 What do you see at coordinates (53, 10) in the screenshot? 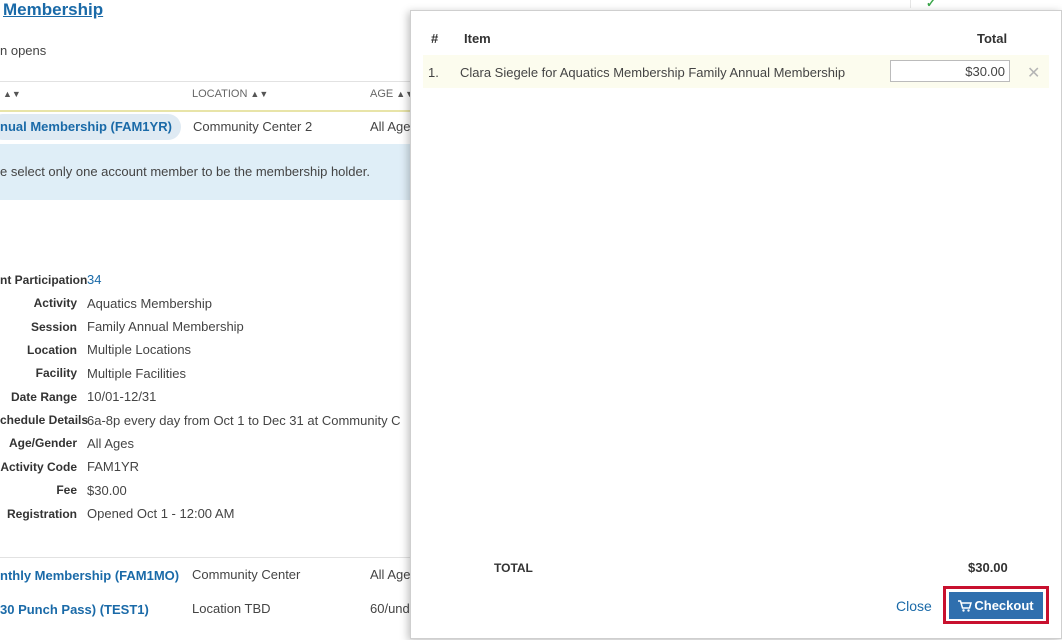
I see `page-title: Membership` at bounding box center [53, 10].